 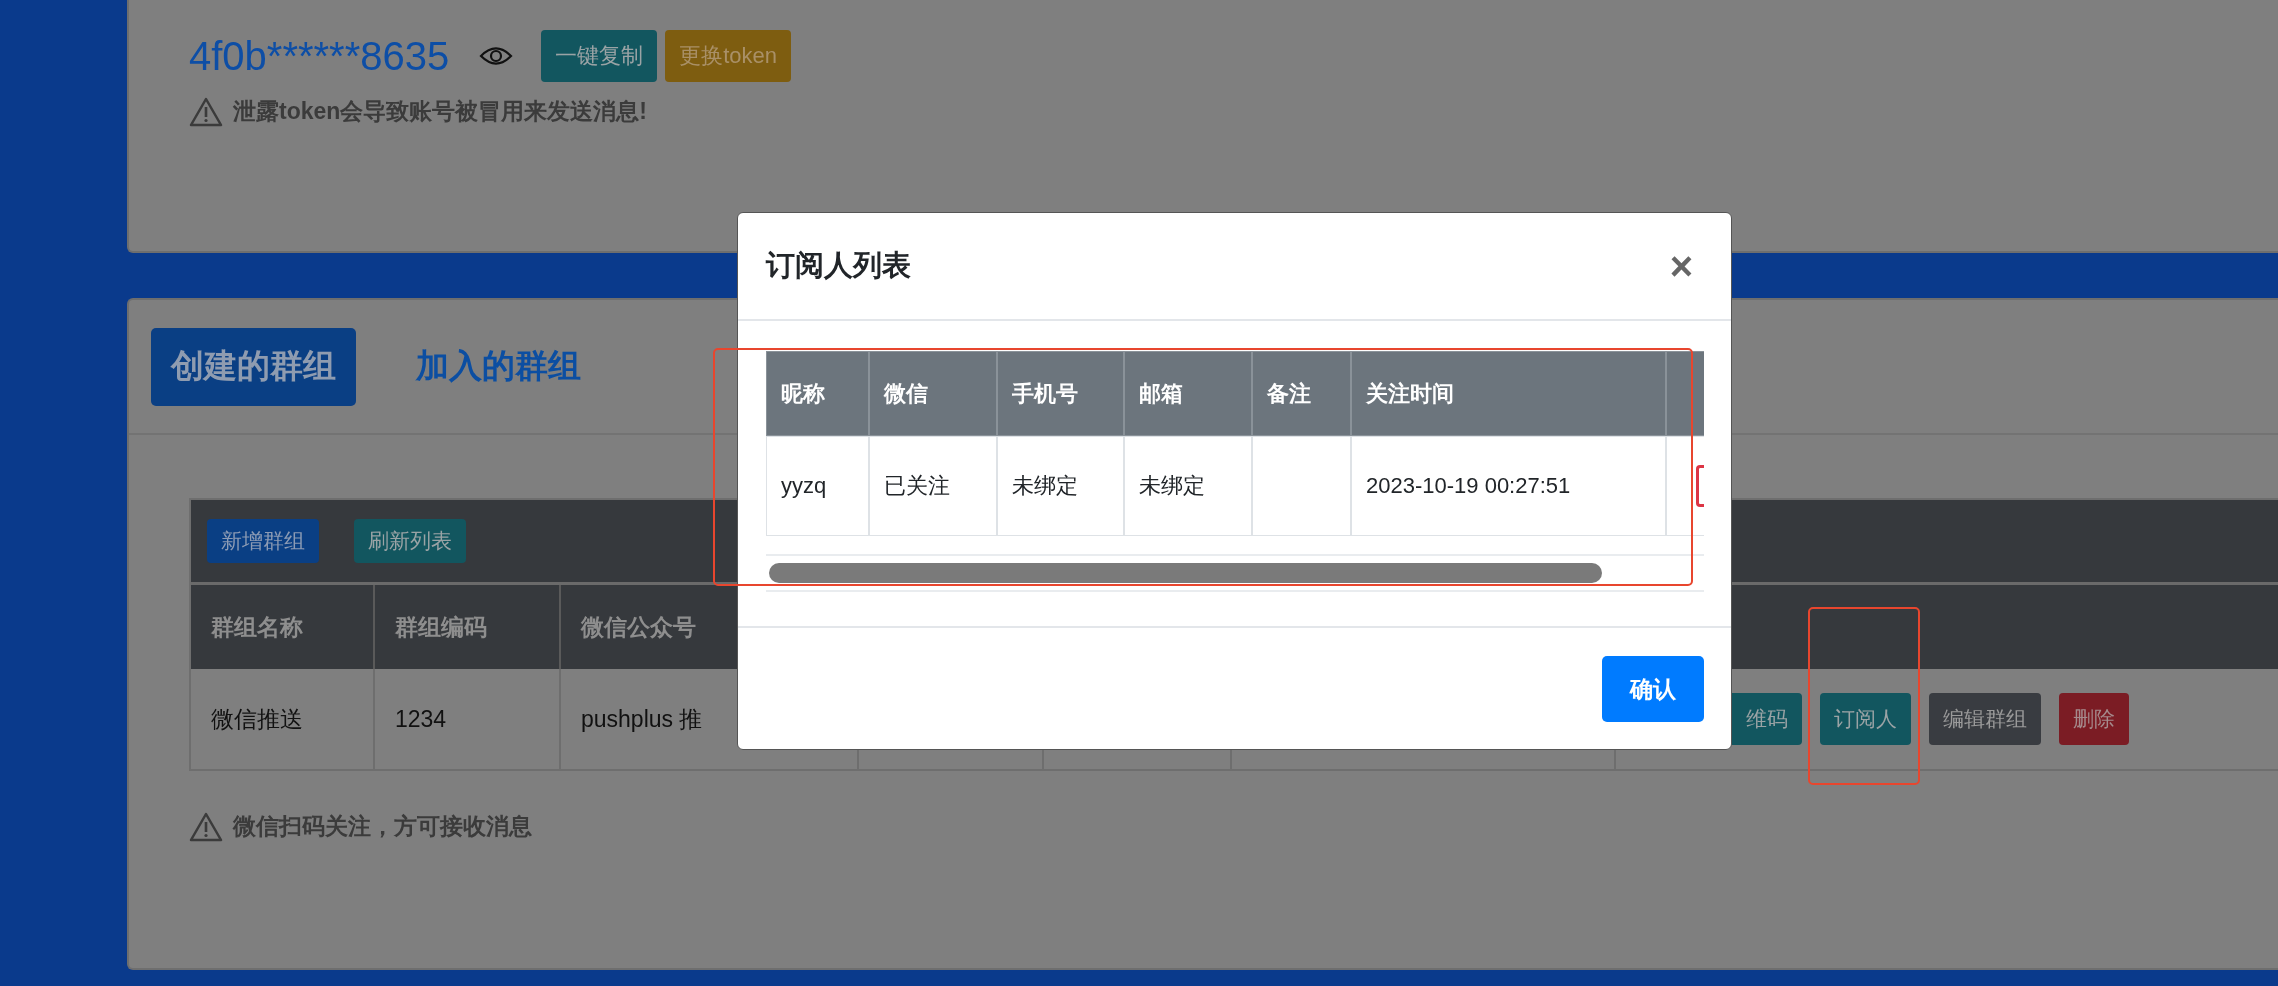 I want to click on delete-button, so click(x=1700, y=486).